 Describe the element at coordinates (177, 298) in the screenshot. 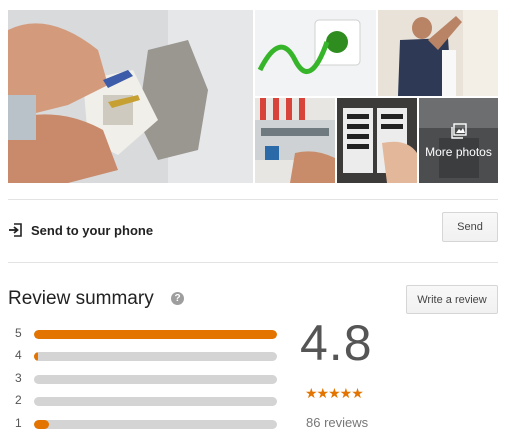

I see `help-icon: ?` at that location.